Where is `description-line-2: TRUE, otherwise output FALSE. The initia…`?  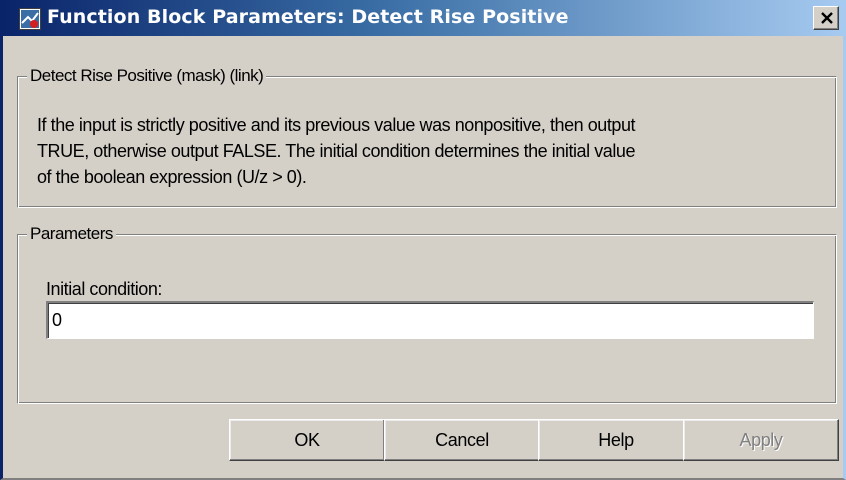 description-line-2: TRUE, otherwise output FALSE. The initia… is located at coordinates (336, 151).